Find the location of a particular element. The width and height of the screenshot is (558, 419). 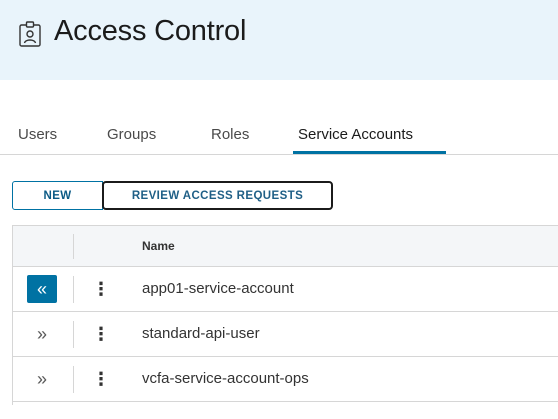

review-access-requests-button: REVIEW ACCESS REQUESTS is located at coordinates (217, 195).